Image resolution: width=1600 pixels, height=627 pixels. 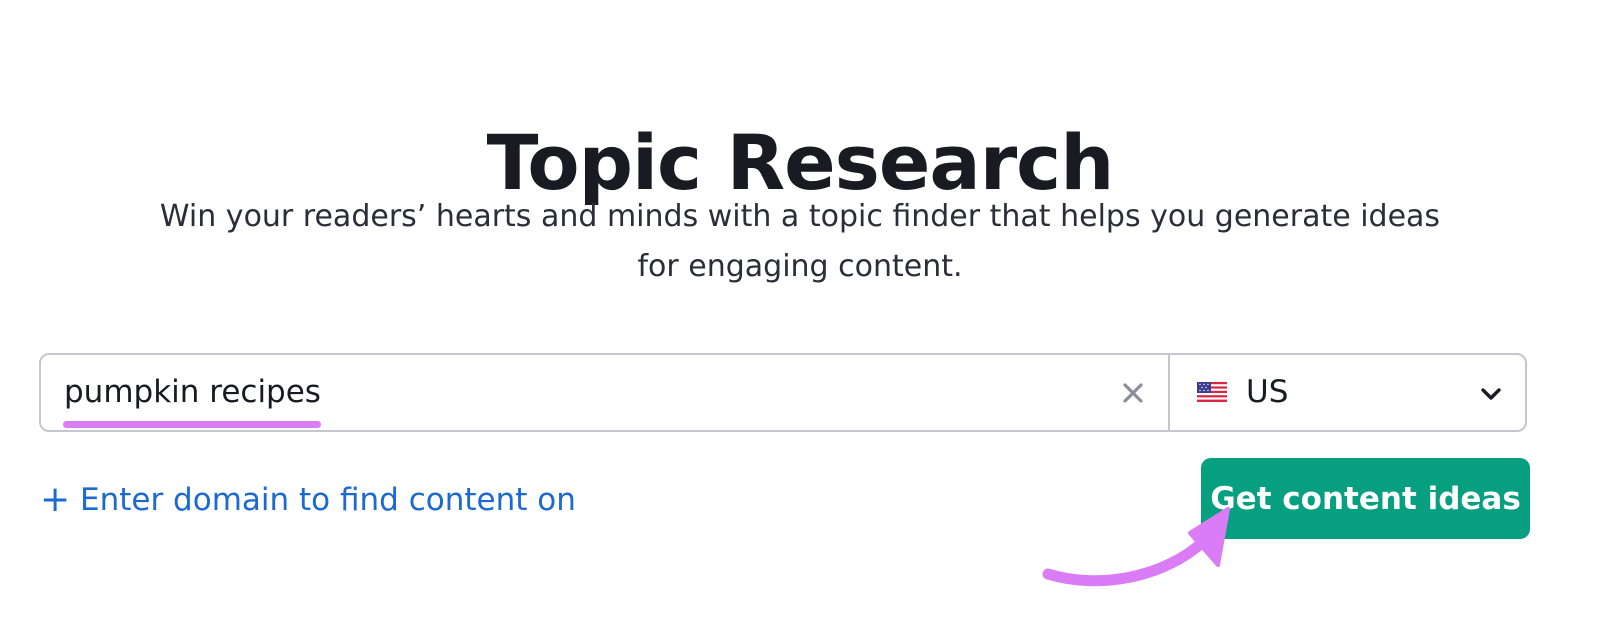 What do you see at coordinates (55, 499) in the screenshot?
I see `plus-icon: +` at bounding box center [55, 499].